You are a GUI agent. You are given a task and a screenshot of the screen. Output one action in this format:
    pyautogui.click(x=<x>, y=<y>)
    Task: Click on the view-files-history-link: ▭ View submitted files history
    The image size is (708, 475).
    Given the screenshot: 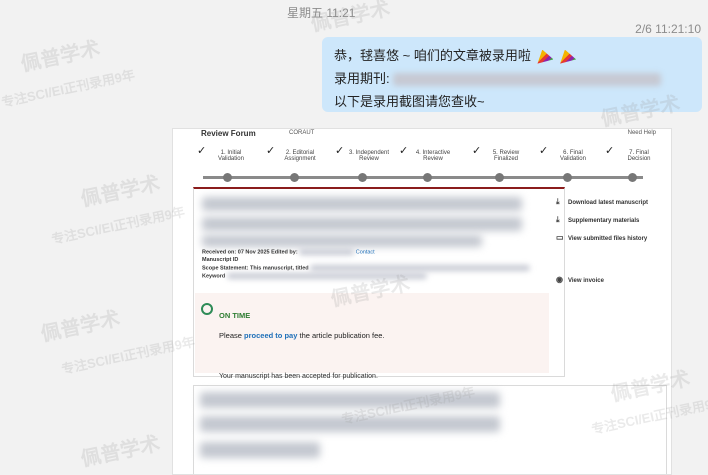 What is the action you would take?
    pyautogui.click(x=601, y=237)
    